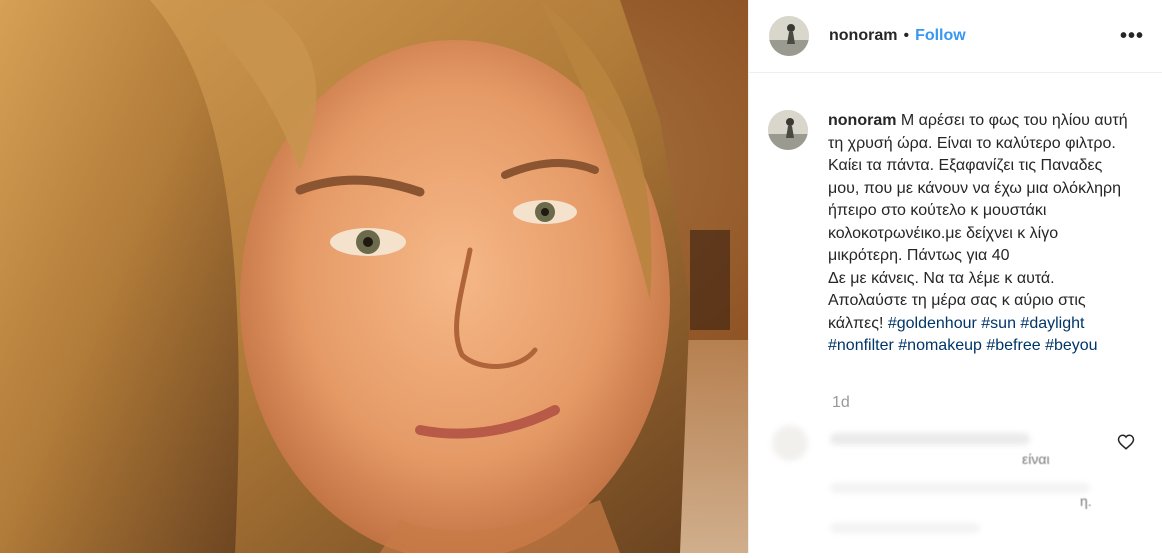  I want to click on blurred-comment, so click(960, 490).